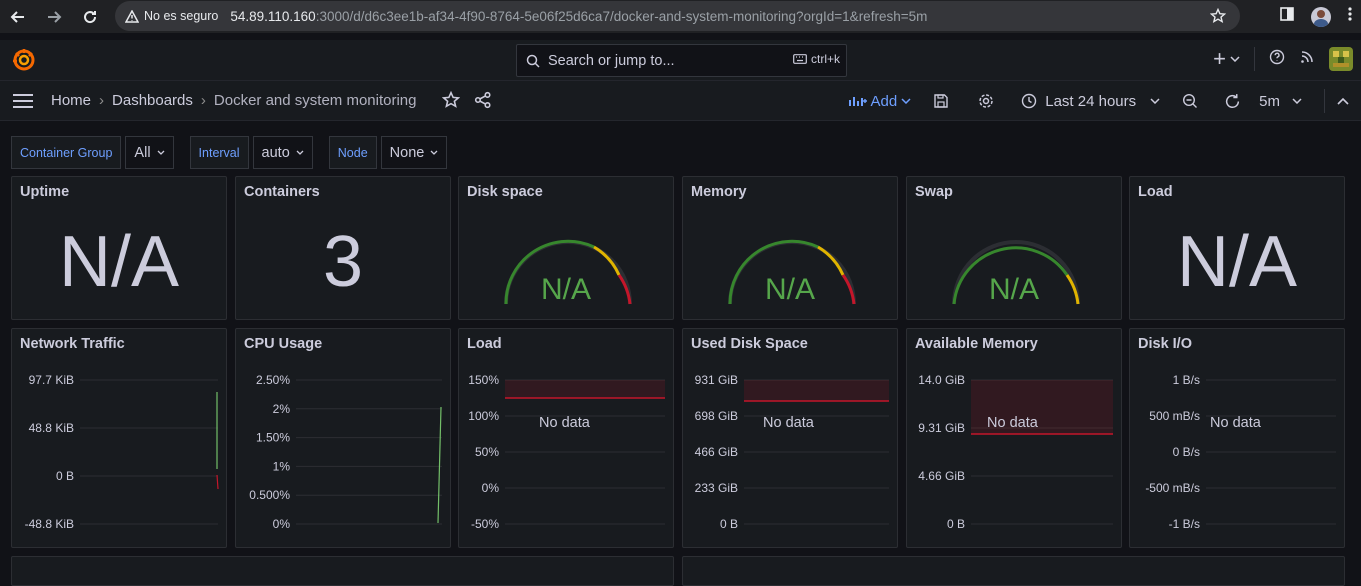 Image resolution: width=1361 pixels, height=586 pixels. I want to click on save-dashboard-icon, so click(941, 101).